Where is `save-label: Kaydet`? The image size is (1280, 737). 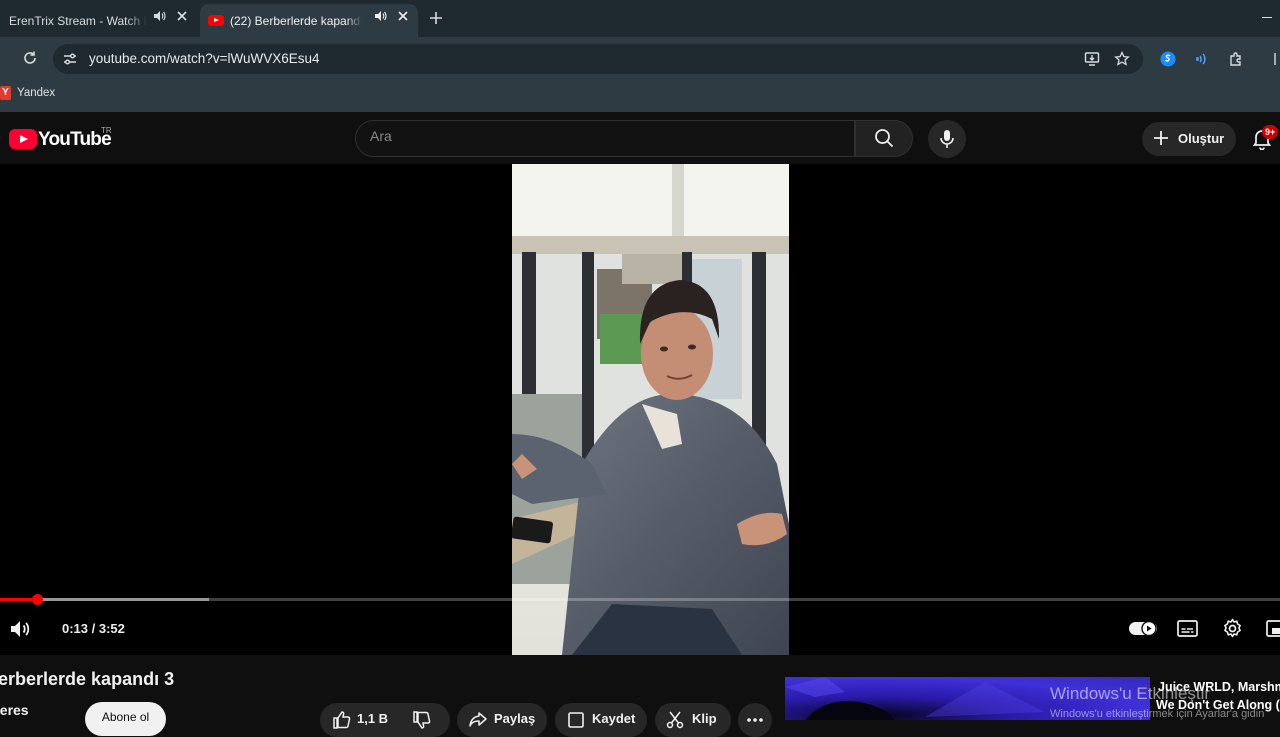
save-label: Kaydet is located at coordinates (614, 718).